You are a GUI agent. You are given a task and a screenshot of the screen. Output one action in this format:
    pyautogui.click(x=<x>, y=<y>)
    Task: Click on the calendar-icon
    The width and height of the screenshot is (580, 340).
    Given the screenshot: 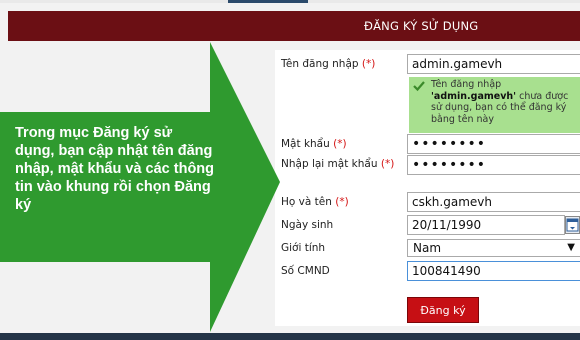 What is the action you would take?
    pyautogui.click(x=572, y=225)
    